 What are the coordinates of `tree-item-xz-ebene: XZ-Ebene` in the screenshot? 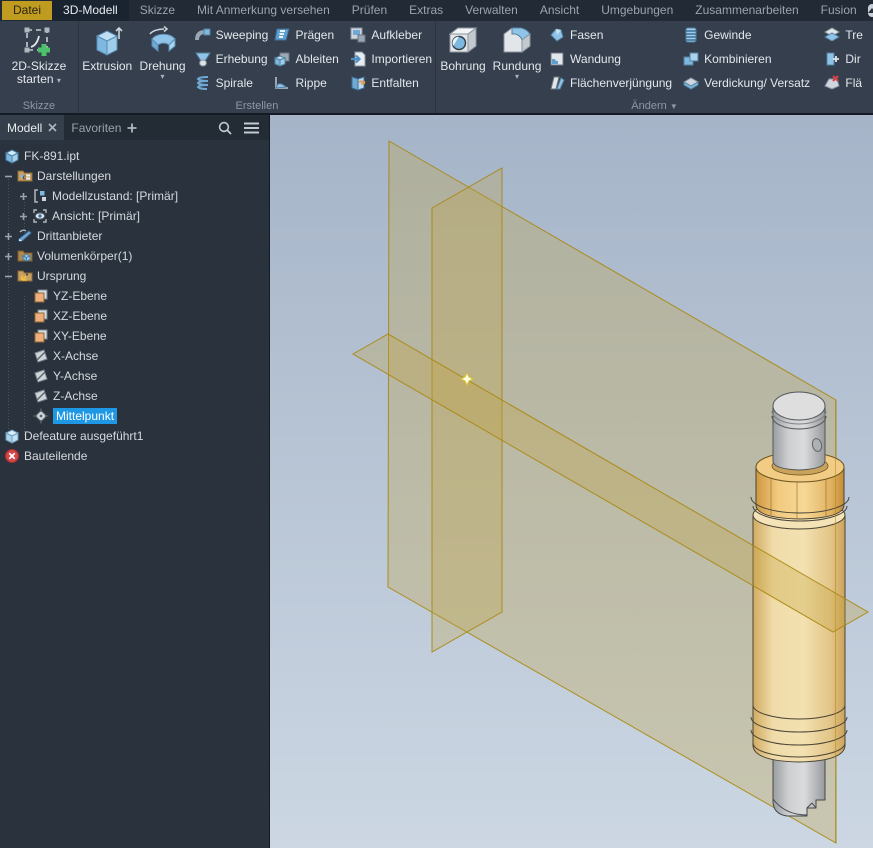 It's located at (134, 316).